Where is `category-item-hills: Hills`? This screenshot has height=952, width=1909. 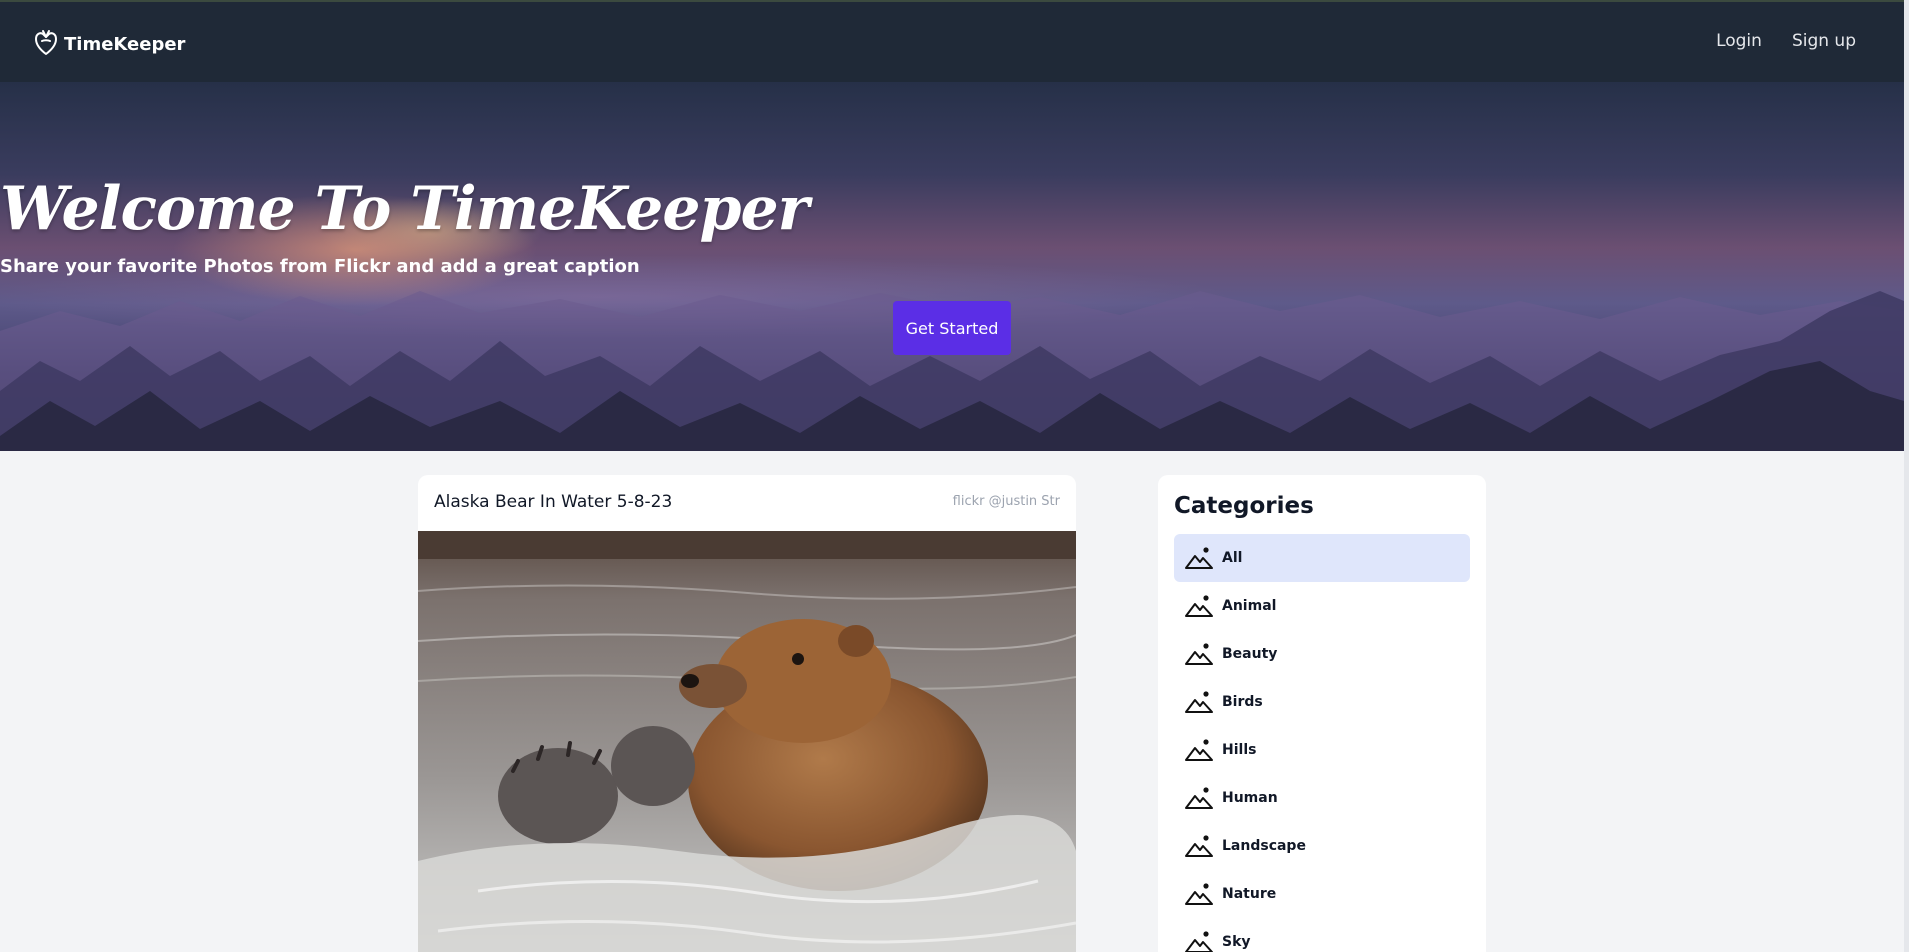 category-item-hills: Hills is located at coordinates (1322, 750).